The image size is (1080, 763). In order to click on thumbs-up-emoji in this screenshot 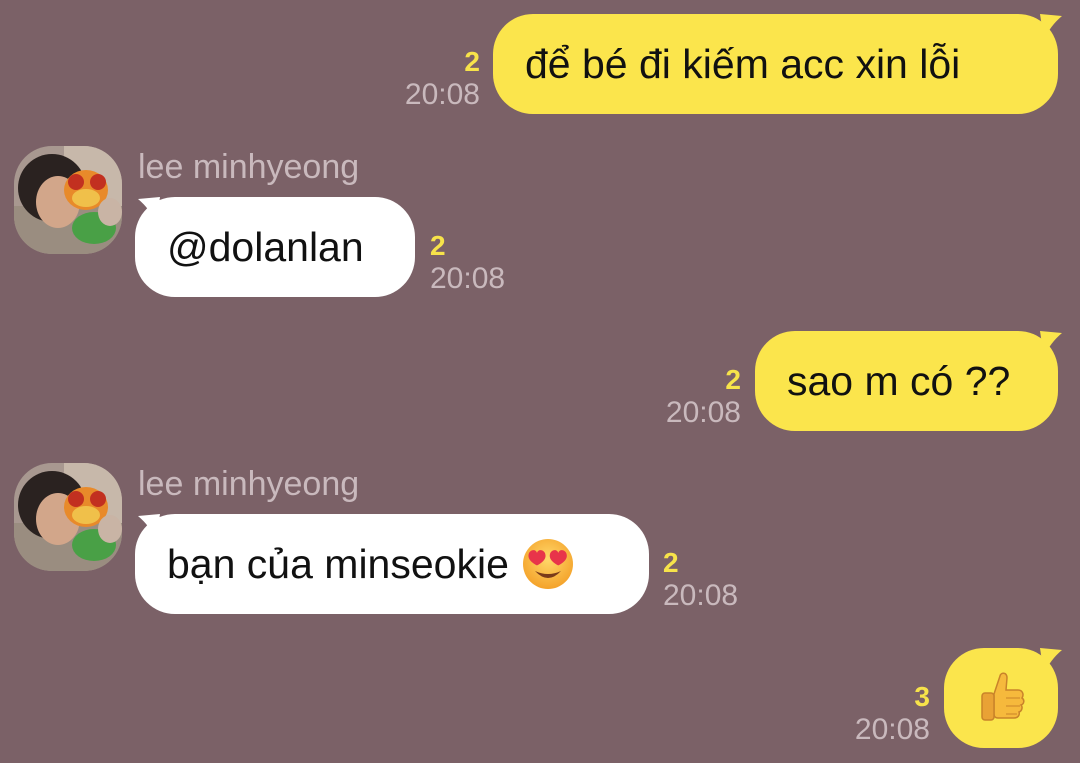, I will do `click(1003, 696)`.